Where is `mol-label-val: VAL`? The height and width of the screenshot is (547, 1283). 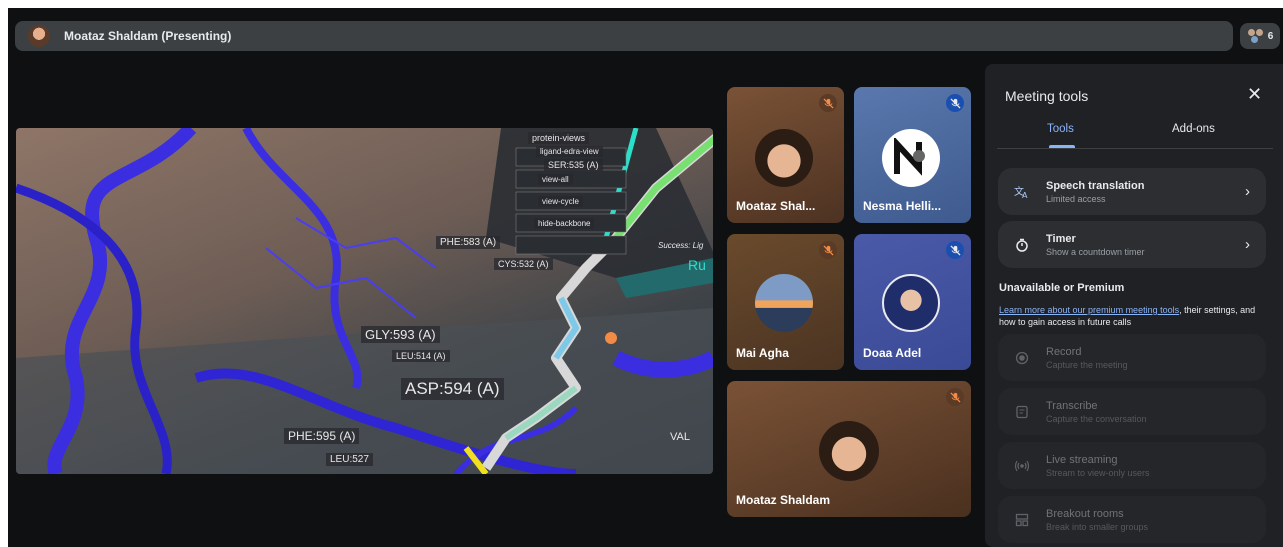 mol-label-val: VAL is located at coordinates (680, 437).